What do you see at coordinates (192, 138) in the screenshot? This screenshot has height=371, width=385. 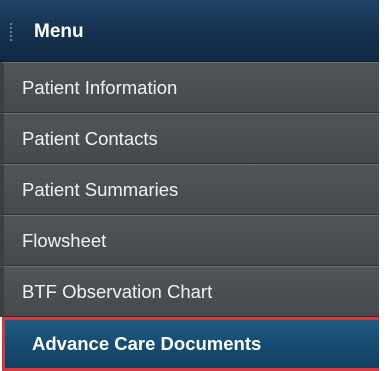 I see `menu-item-patient-contacts: Patient Contacts` at bounding box center [192, 138].